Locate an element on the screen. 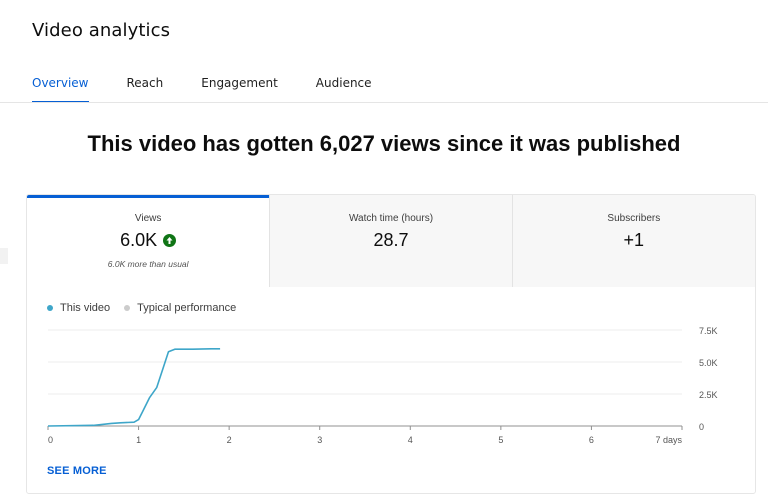  legend-item-this-video: This video is located at coordinates (78, 308).